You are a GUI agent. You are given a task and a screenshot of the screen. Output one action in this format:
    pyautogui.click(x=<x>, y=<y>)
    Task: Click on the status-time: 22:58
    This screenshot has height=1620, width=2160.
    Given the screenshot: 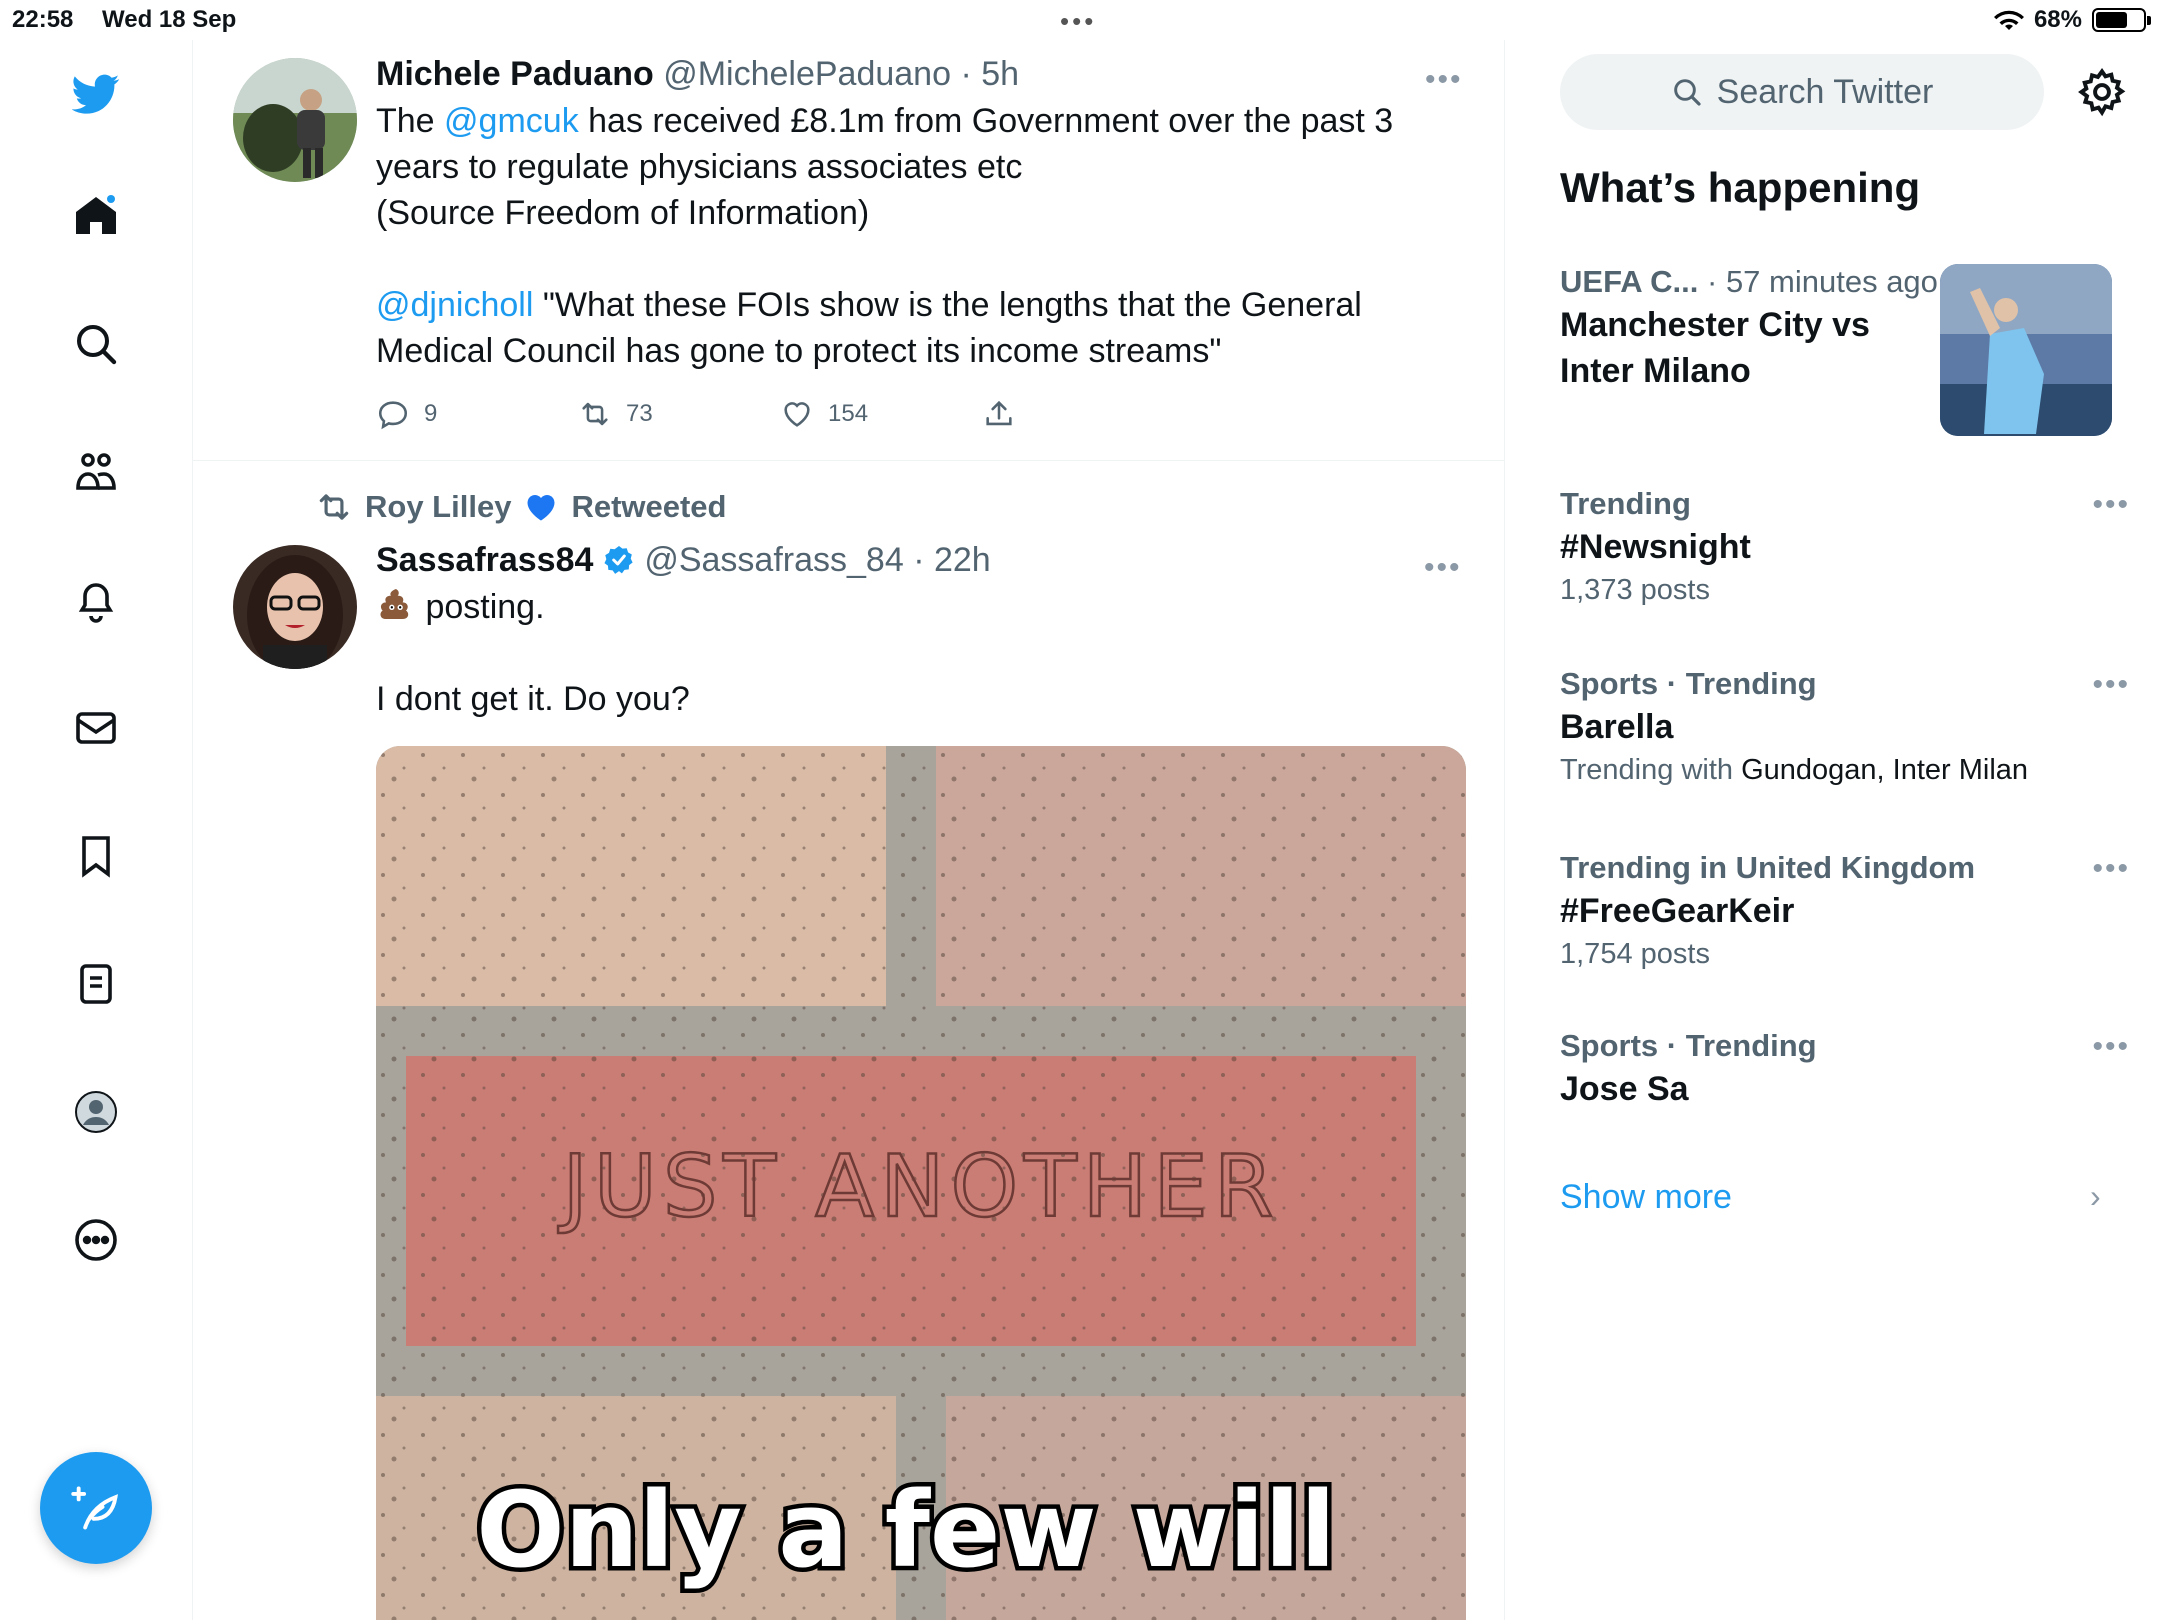 What is the action you would take?
    pyautogui.click(x=43, y=19)
    